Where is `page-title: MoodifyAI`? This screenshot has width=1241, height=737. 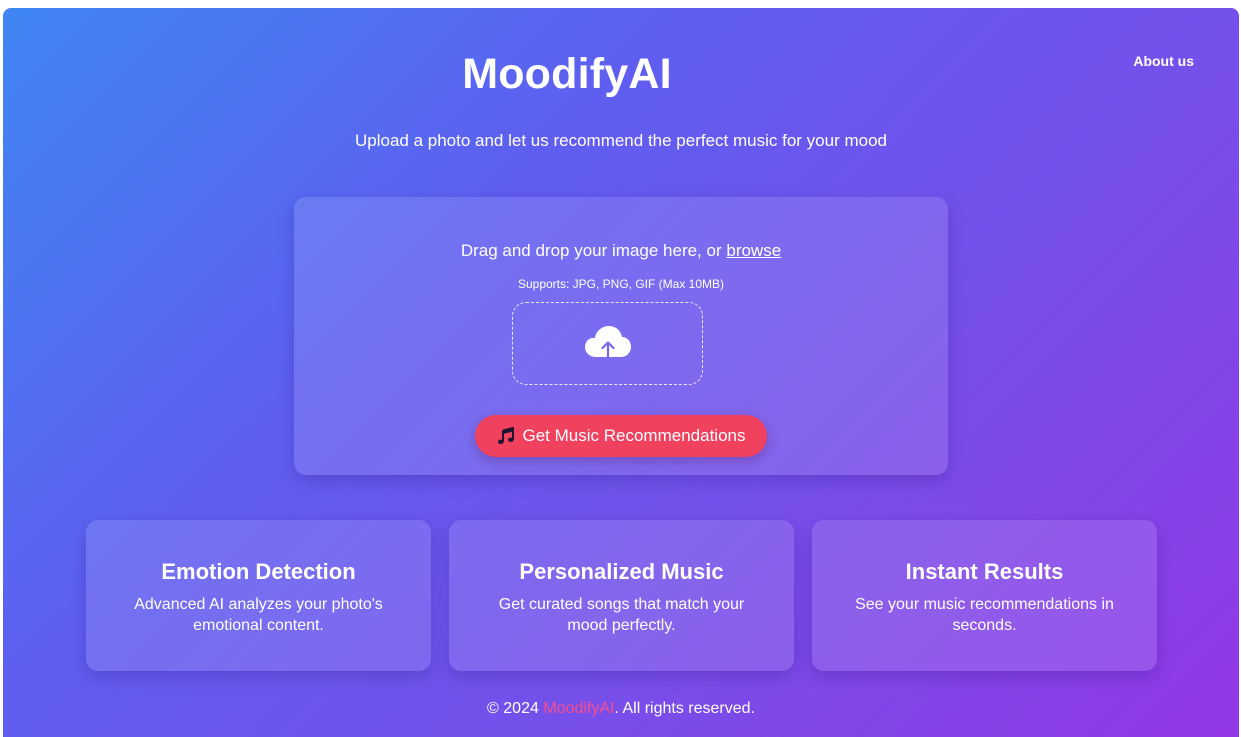
page-title: MoodifyAI is located at coordinates (567, 74).